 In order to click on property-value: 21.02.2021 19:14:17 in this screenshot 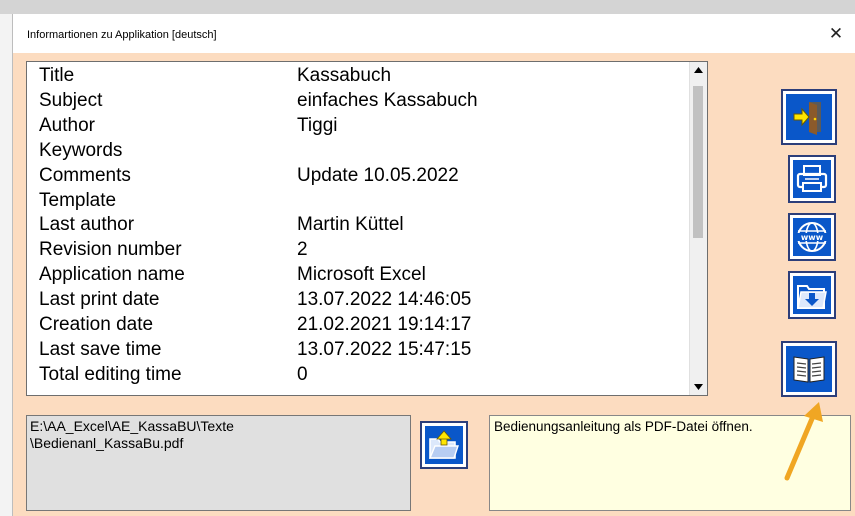, I will do `click(384, 324)`.